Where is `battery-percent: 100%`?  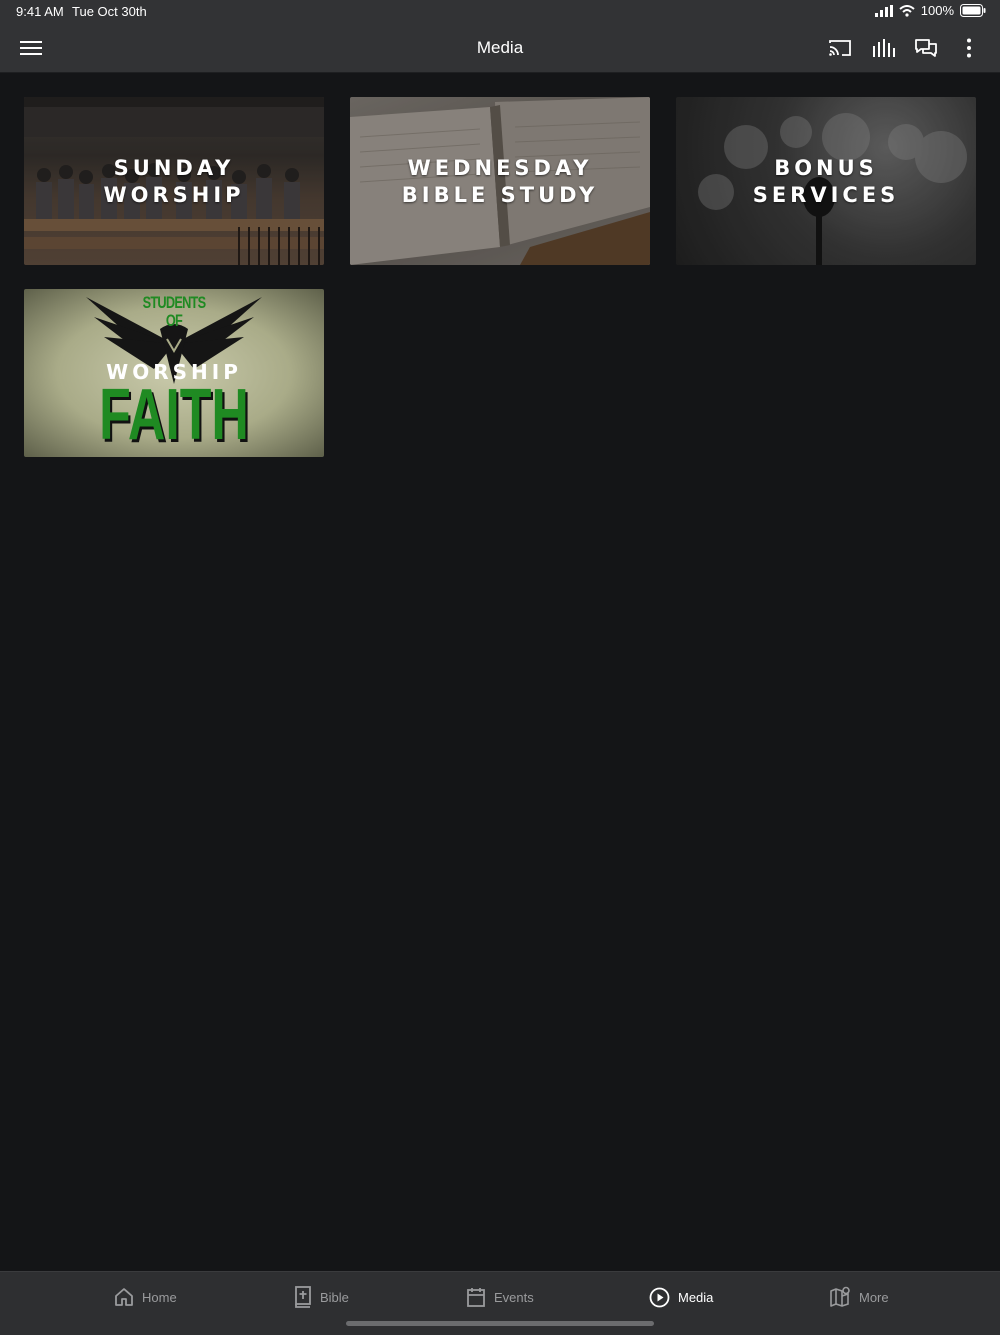
battery-percent: 100% is located at coordinates (937, 10).